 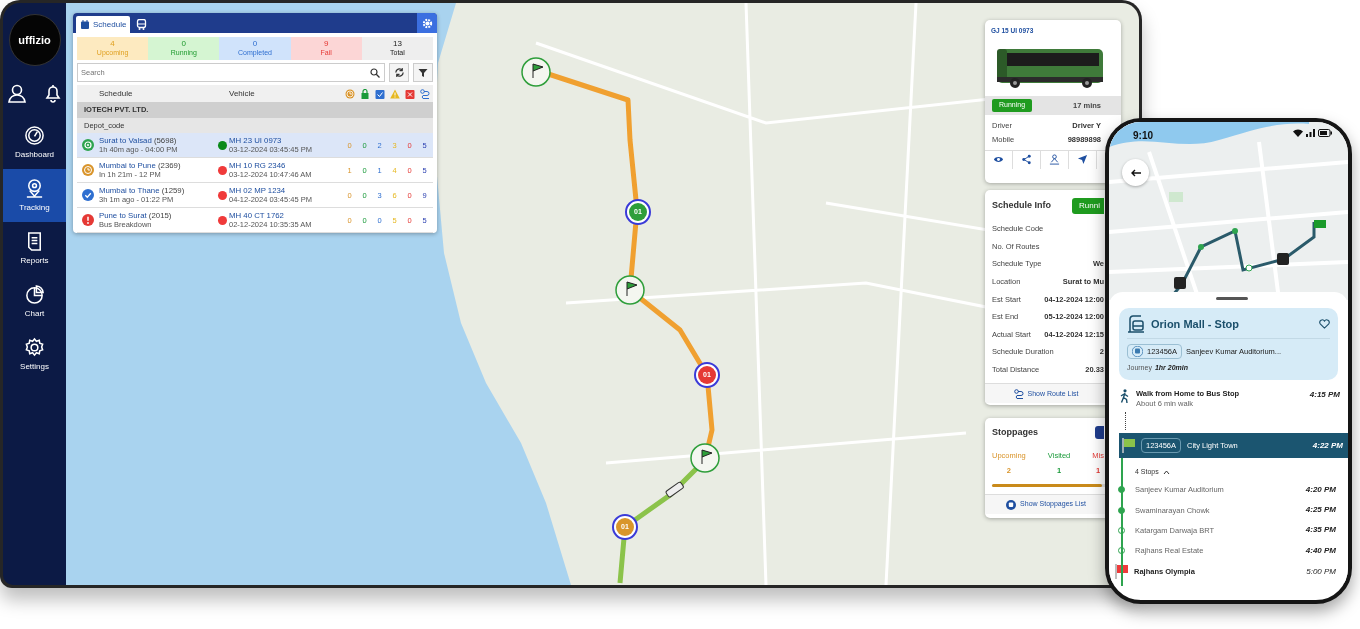 I want to click on location-pin-icon, so click(x=34, y=188).